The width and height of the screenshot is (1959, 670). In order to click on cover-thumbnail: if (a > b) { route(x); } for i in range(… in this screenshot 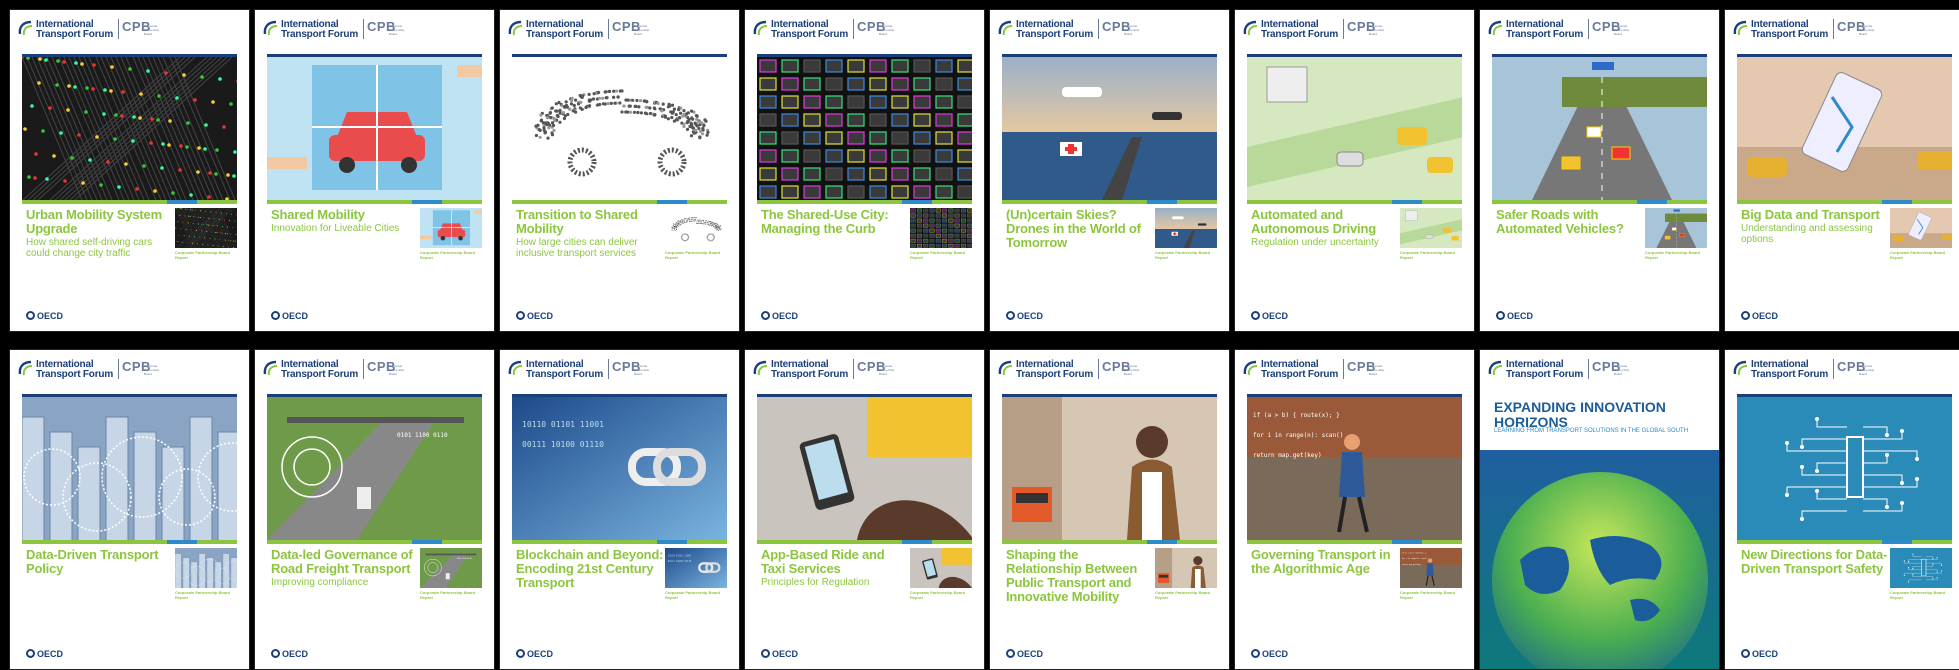, I will do `click(1431, 568)`.